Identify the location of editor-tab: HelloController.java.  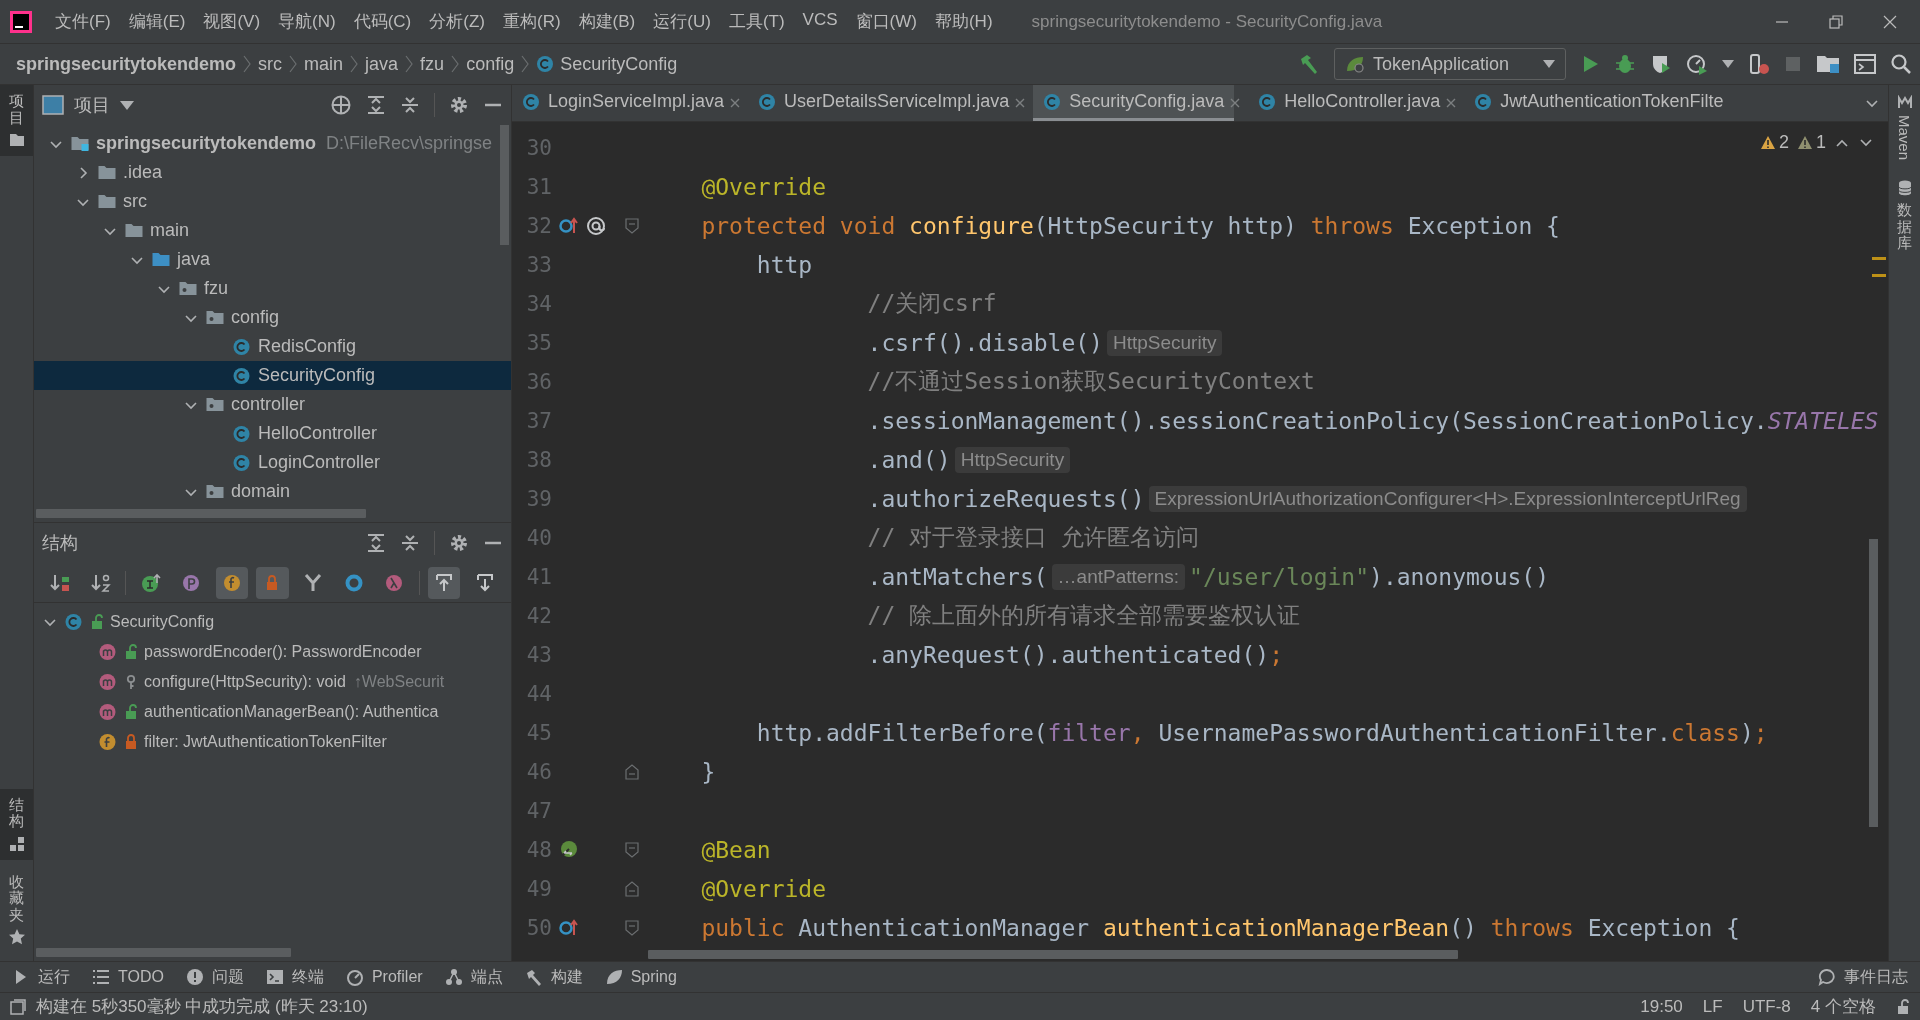
(1349, 103).